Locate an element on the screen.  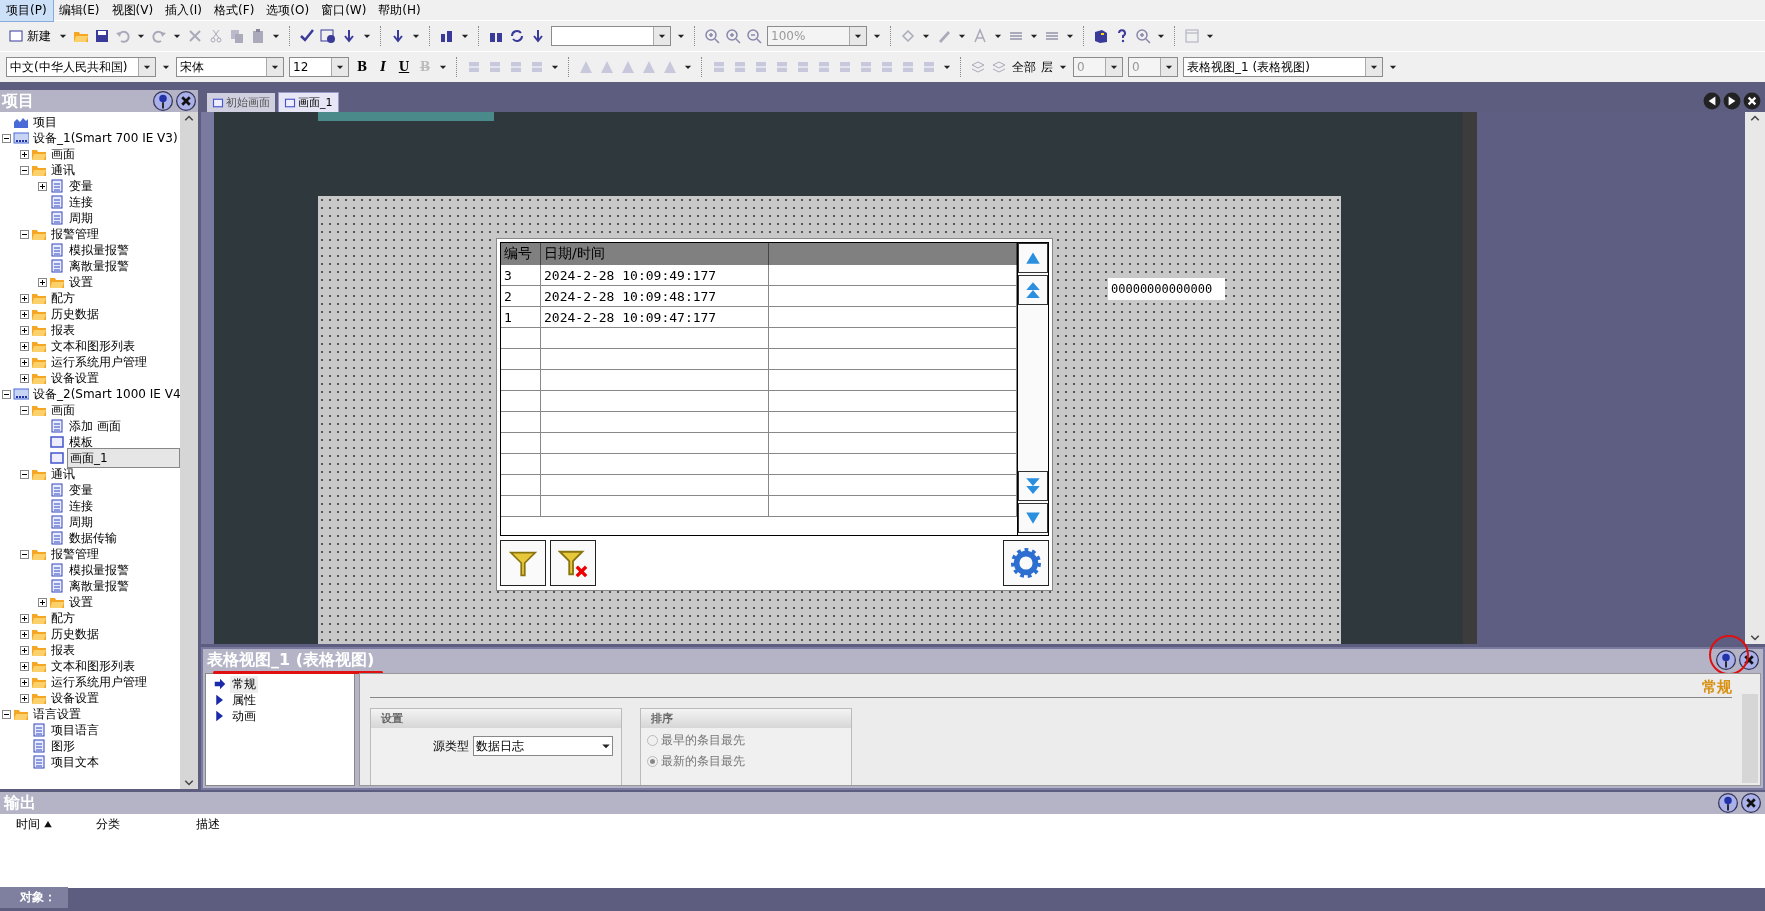
menu-item: 插入(I) is located at coordinates (184, 10).